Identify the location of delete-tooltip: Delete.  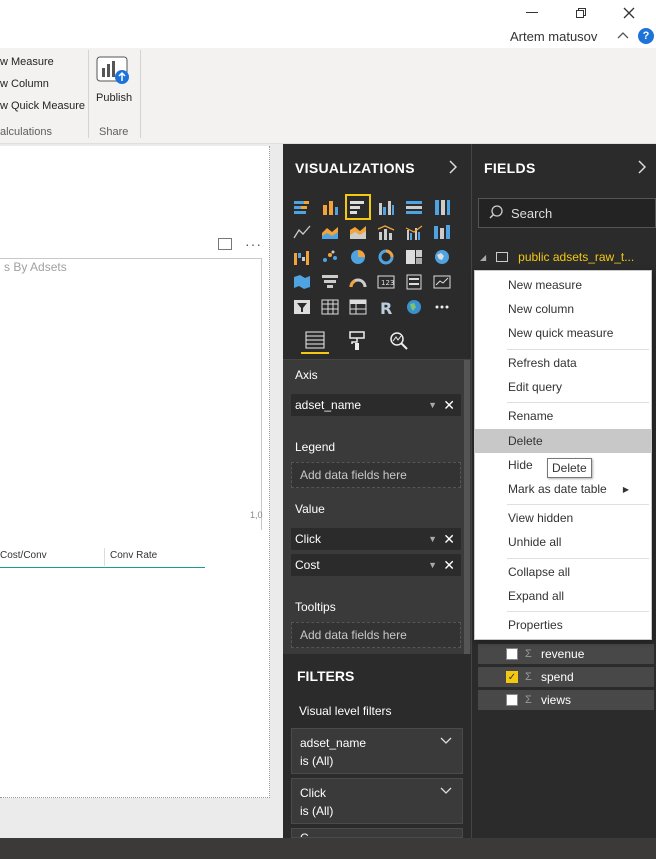
(569, 468).